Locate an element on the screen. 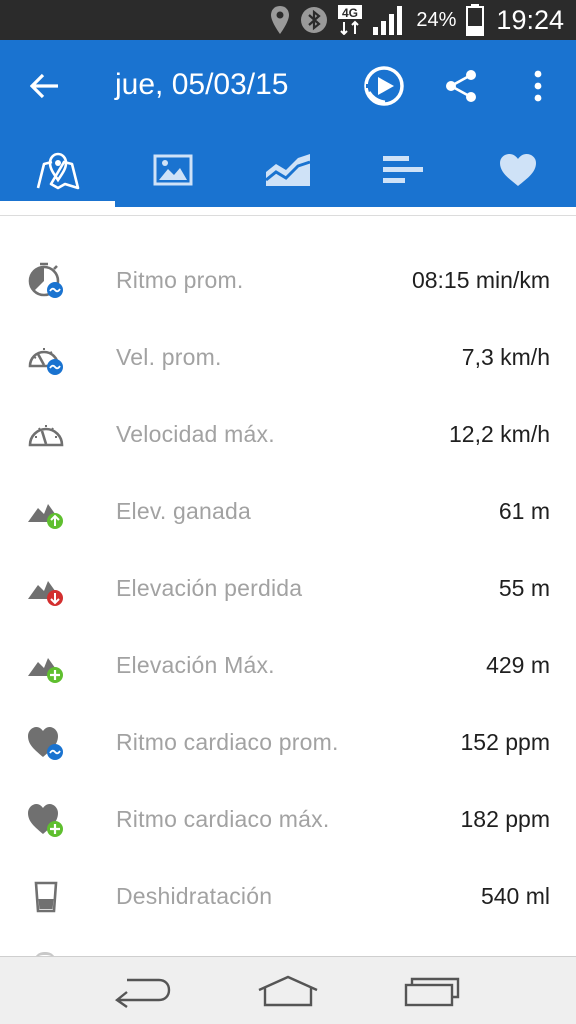 Image resolution: width=576 pixels, height=1024 pixels. water-glass-icon is located at coordinates (46, 896).